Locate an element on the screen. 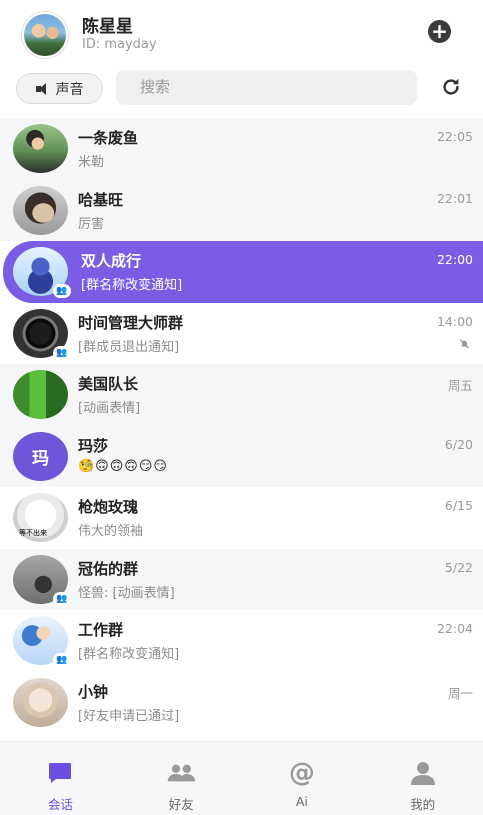 The image size is (483, 815). chat-name: 工作群 is located at coordinates (101, 630).